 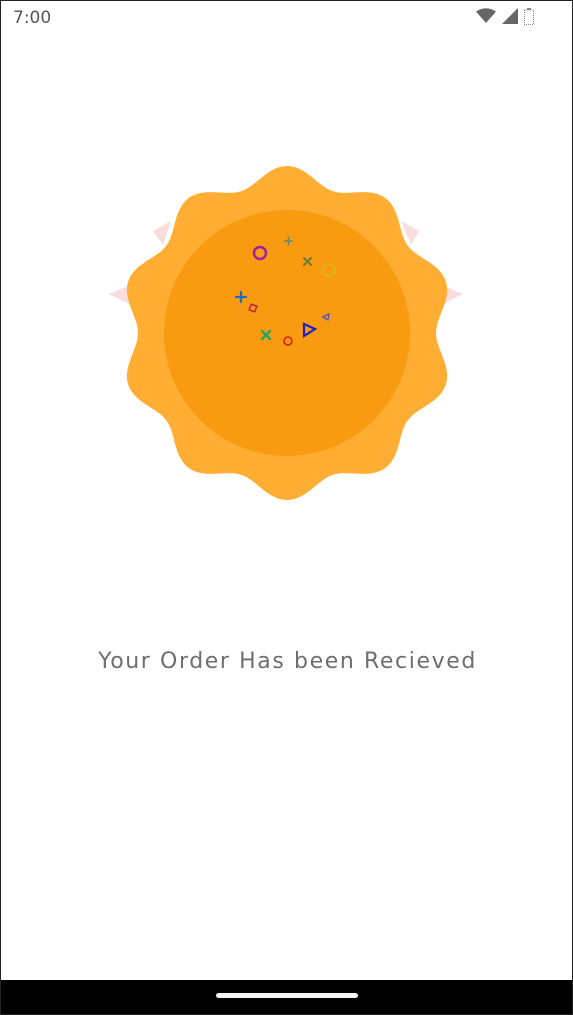 What do you see at coordinates (287, 661) in the screenshot?
I see `order-received-message: Your Order Has been Recieved` at bounding box center [287, 661].